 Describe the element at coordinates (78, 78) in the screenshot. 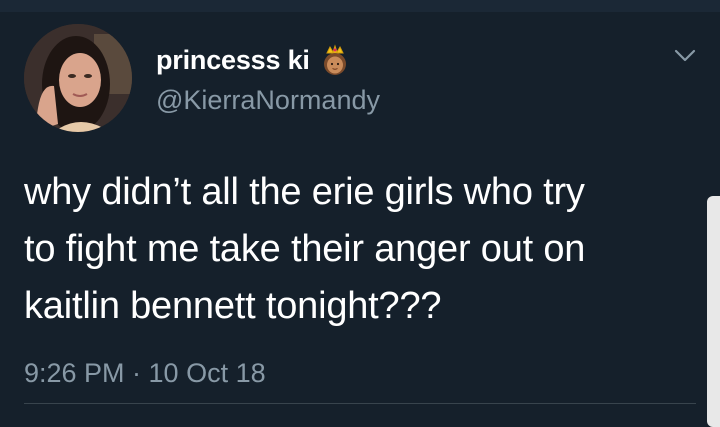

I see `avatar` at that location.